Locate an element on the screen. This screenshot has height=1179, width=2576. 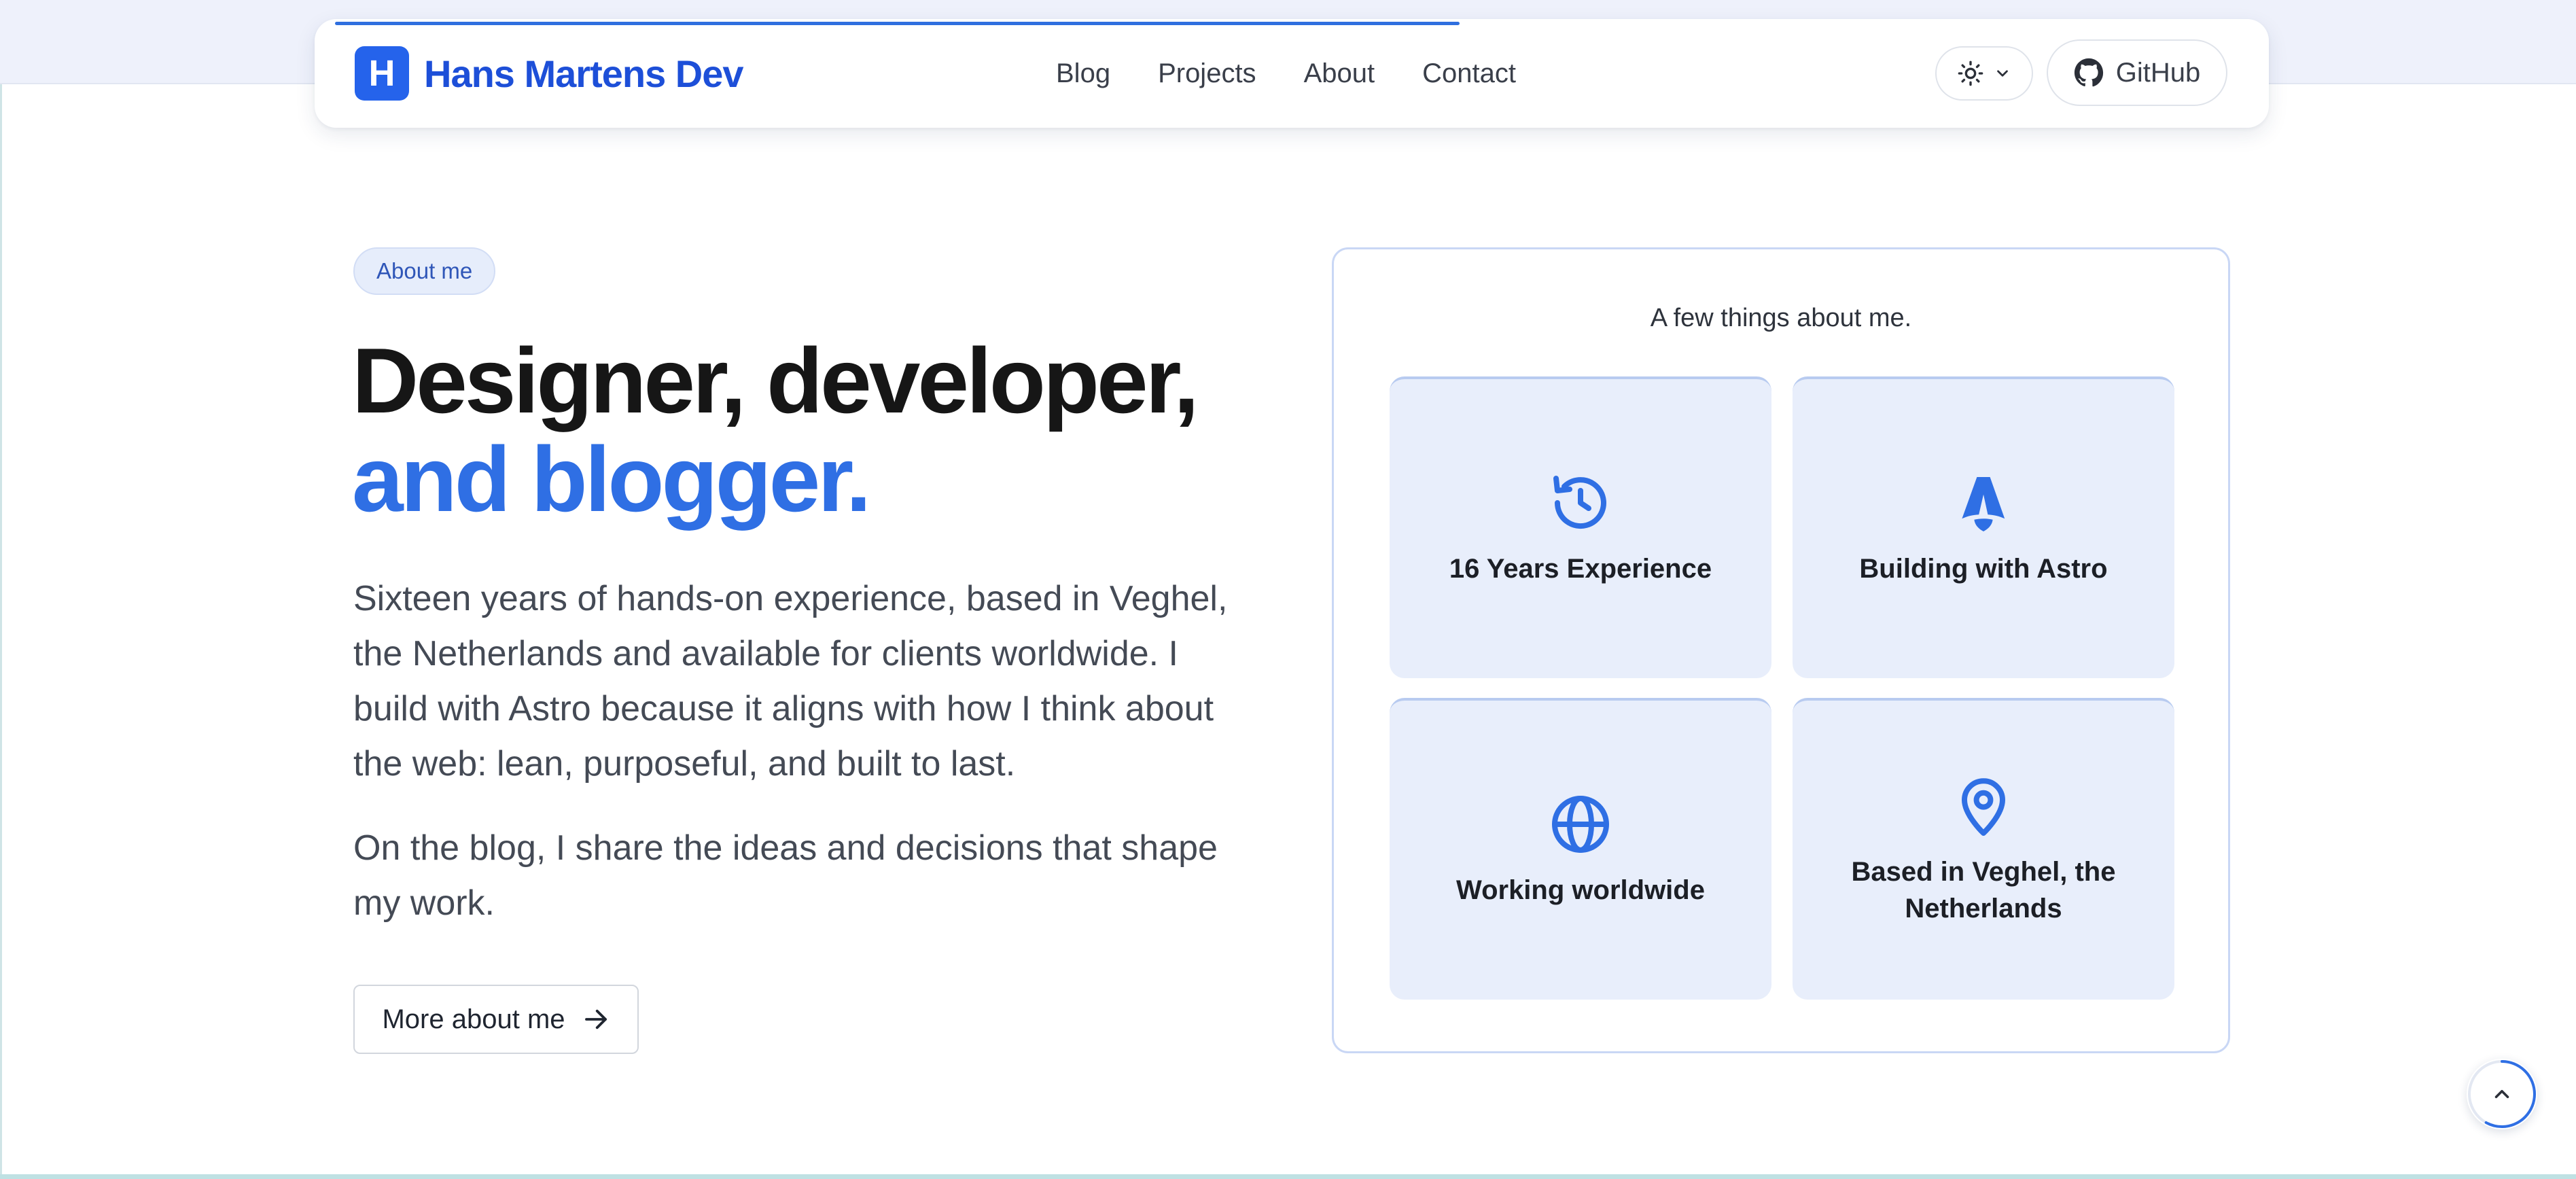
facts-title: A few things about me. is located at coordinates (1781, 318).